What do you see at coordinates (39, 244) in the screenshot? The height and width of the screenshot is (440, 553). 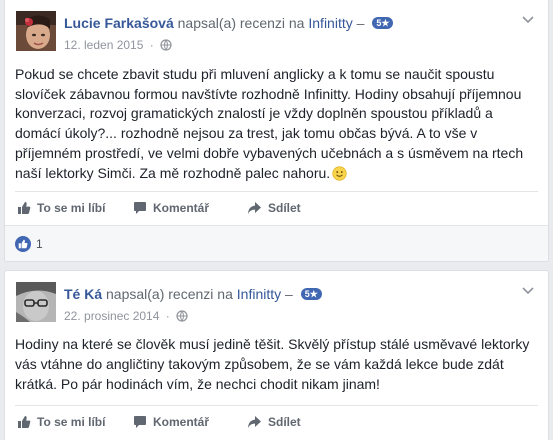 I see `like-count: 1` at bounding box center [39, 244].